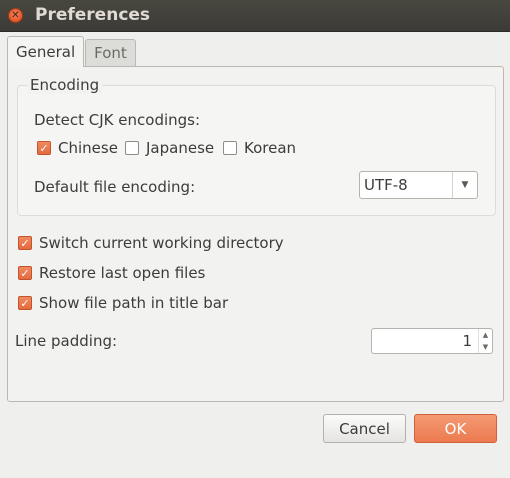 This screenshot has height=478, width=510. I want to click on window-title: Preferences, so click(93, 15).